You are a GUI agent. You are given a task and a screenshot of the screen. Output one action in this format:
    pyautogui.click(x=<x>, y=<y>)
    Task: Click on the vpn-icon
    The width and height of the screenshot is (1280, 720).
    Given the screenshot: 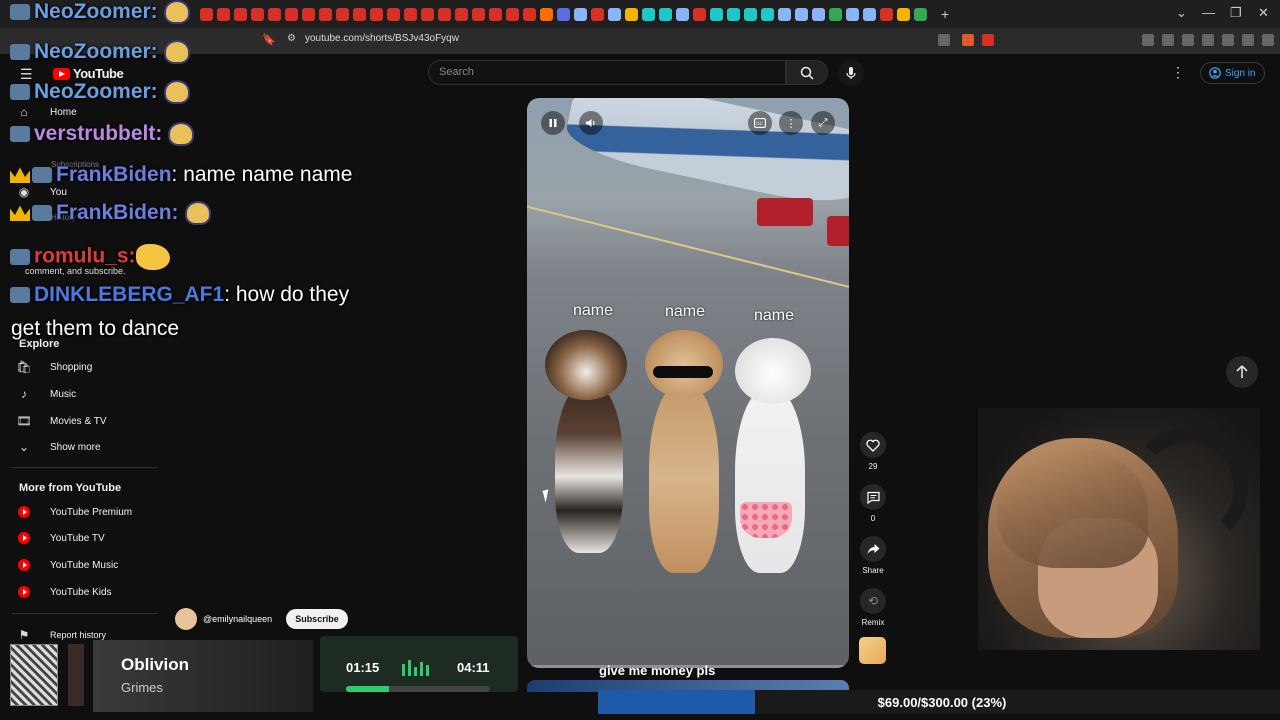 What is the action you would take?
    pyautogui.click(x=1248, y=40)
    